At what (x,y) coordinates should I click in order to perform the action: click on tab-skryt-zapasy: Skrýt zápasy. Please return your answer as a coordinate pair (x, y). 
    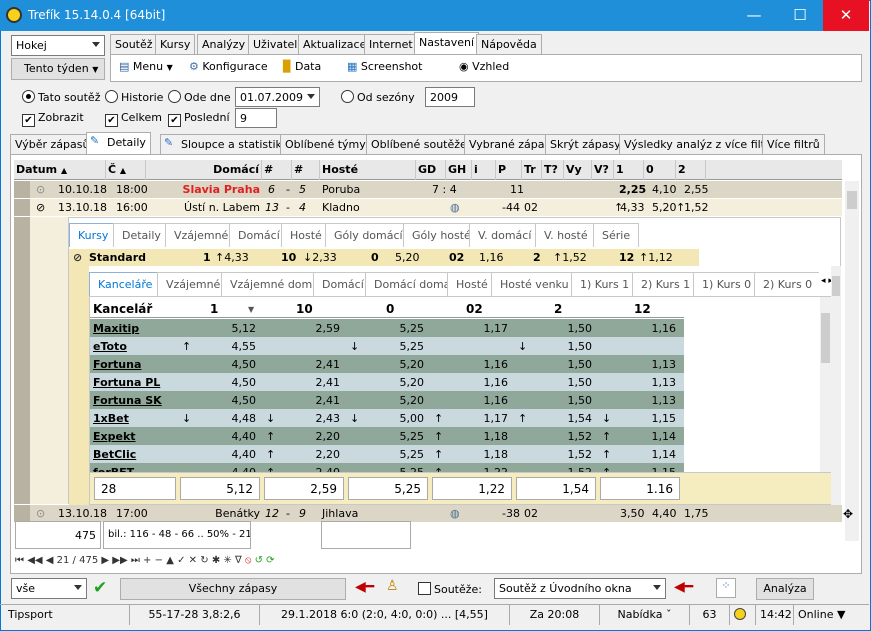
    Looking at the image, I should click on (585, 144).